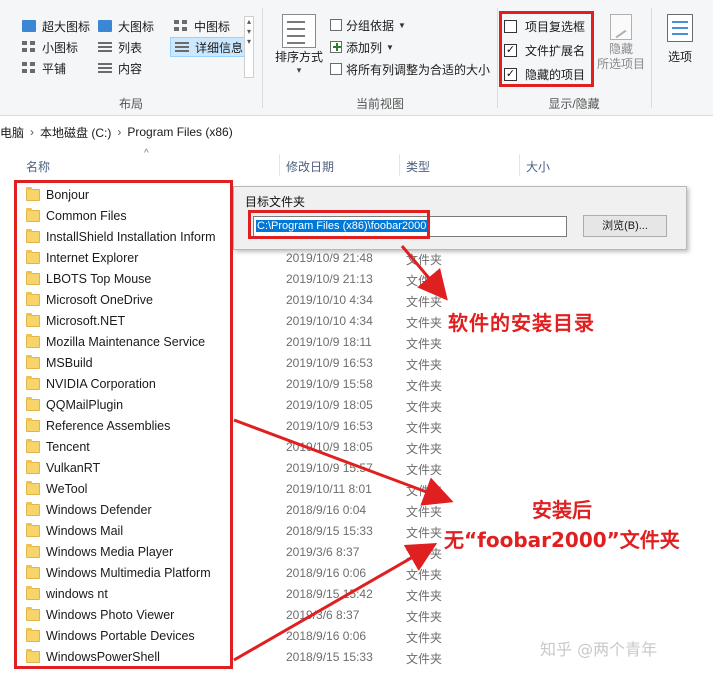 The height and width of the screenshot is (679, 713). Describe the element at coordinates (562, 510) in the screenshot. I see `annotation-after-install: 安装后` at that location.